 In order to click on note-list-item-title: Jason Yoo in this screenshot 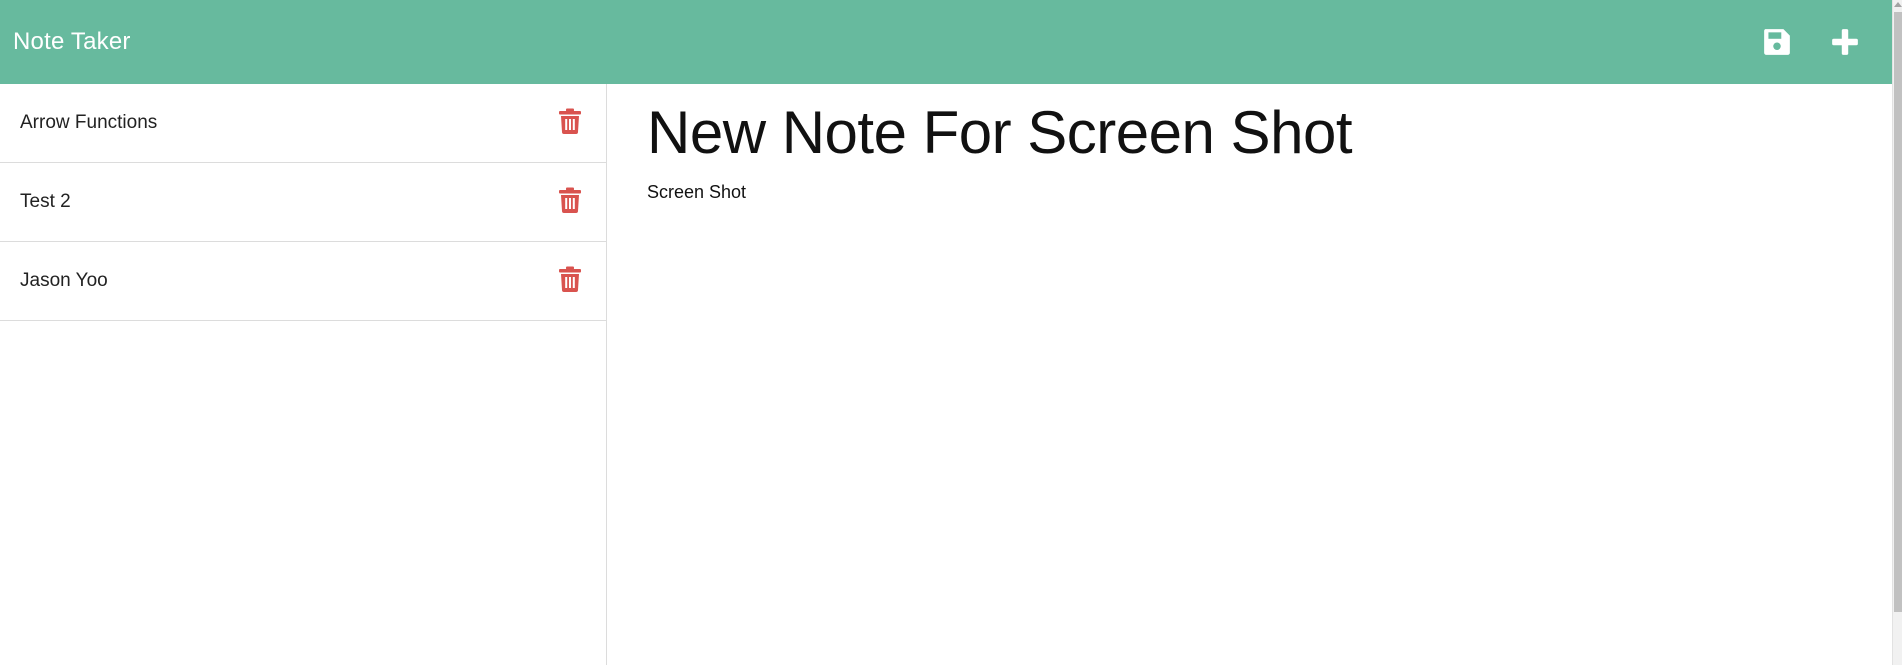, I will do `click(64, 281)`.